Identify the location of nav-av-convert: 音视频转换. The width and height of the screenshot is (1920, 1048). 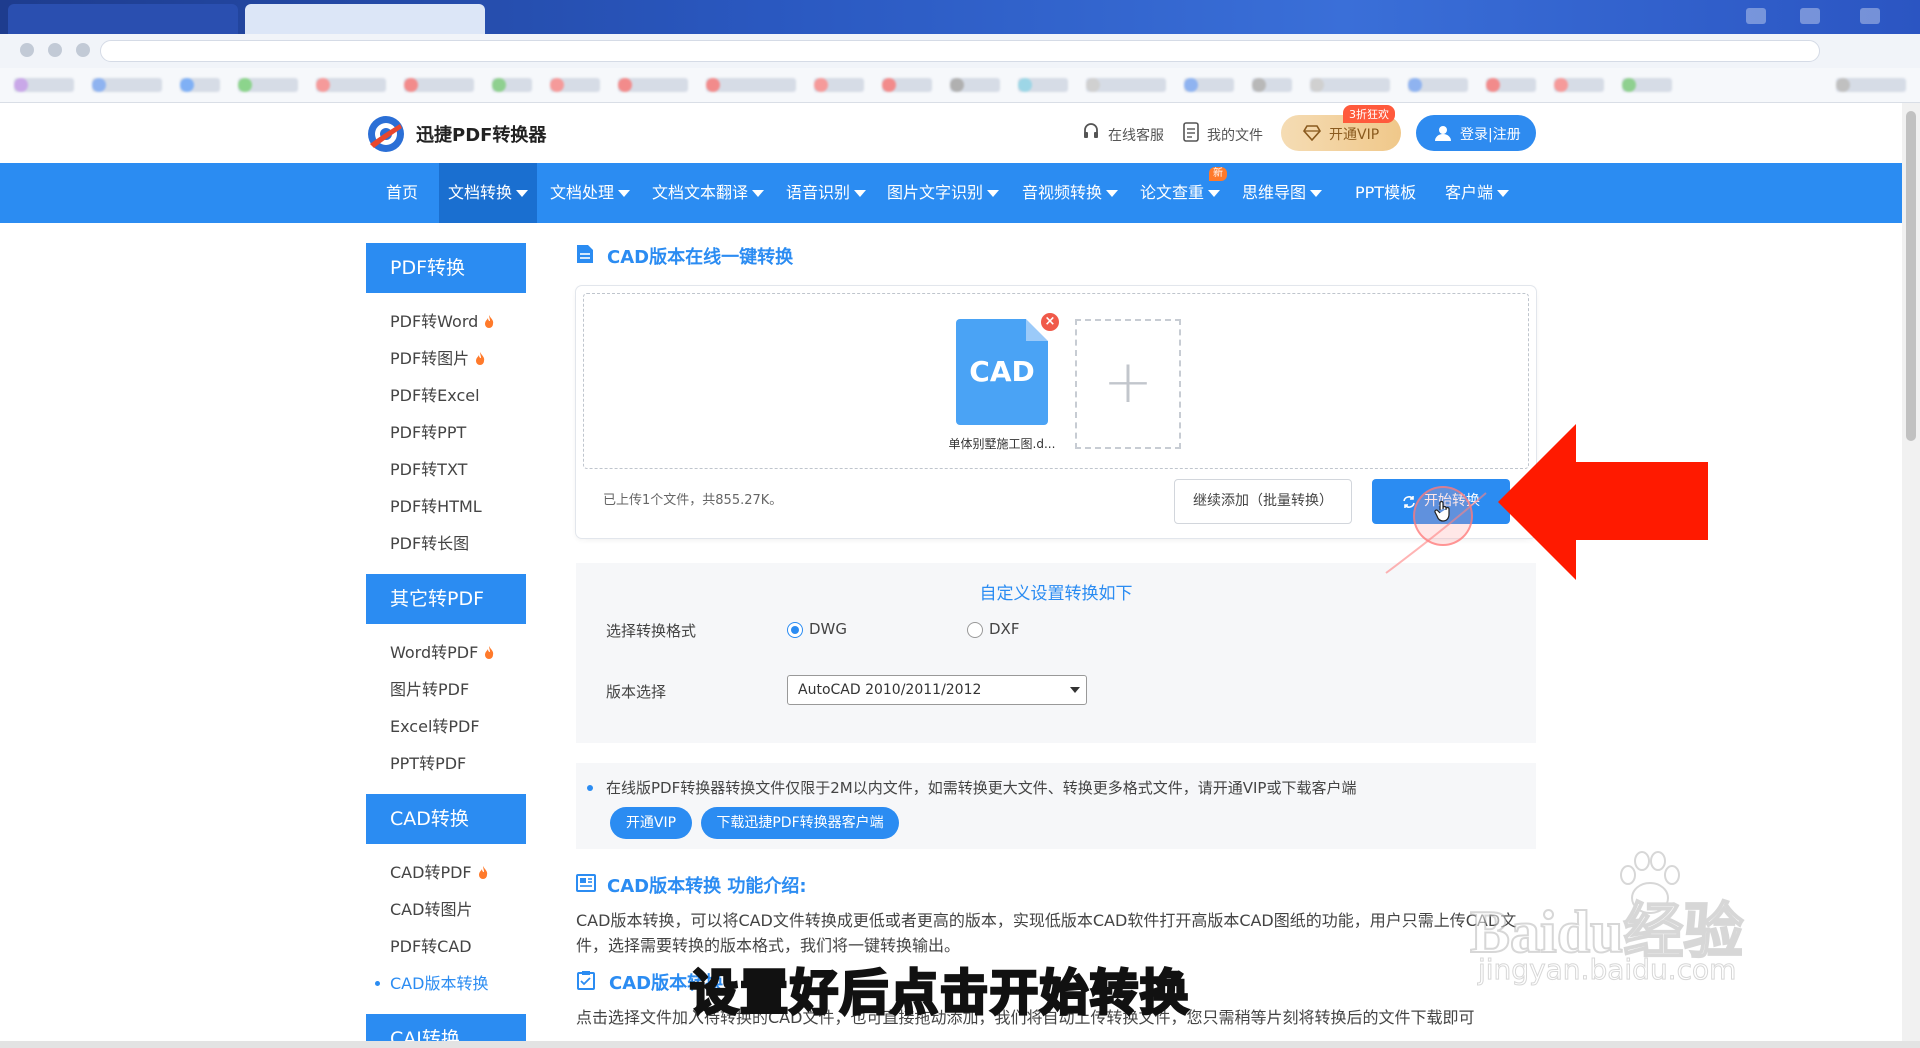
(1070, 193).